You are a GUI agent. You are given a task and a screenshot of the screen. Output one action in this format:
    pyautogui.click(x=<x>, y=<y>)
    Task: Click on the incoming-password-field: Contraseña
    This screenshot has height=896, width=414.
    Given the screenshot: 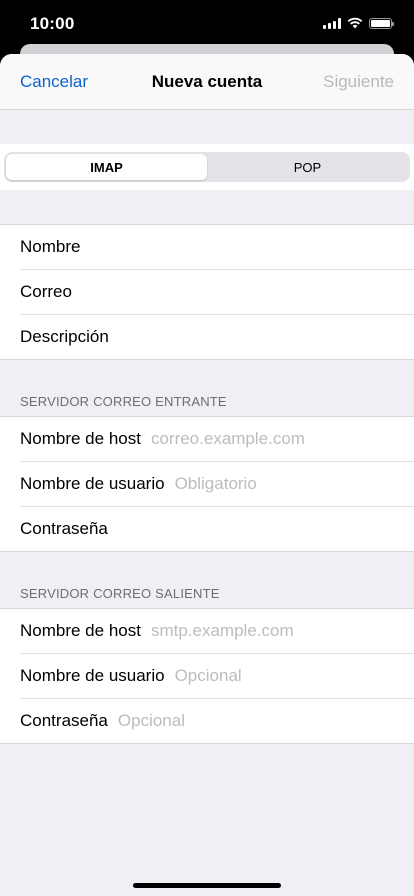 What is the action you would take?
    pyautogui.click(x=217, y=529)
    